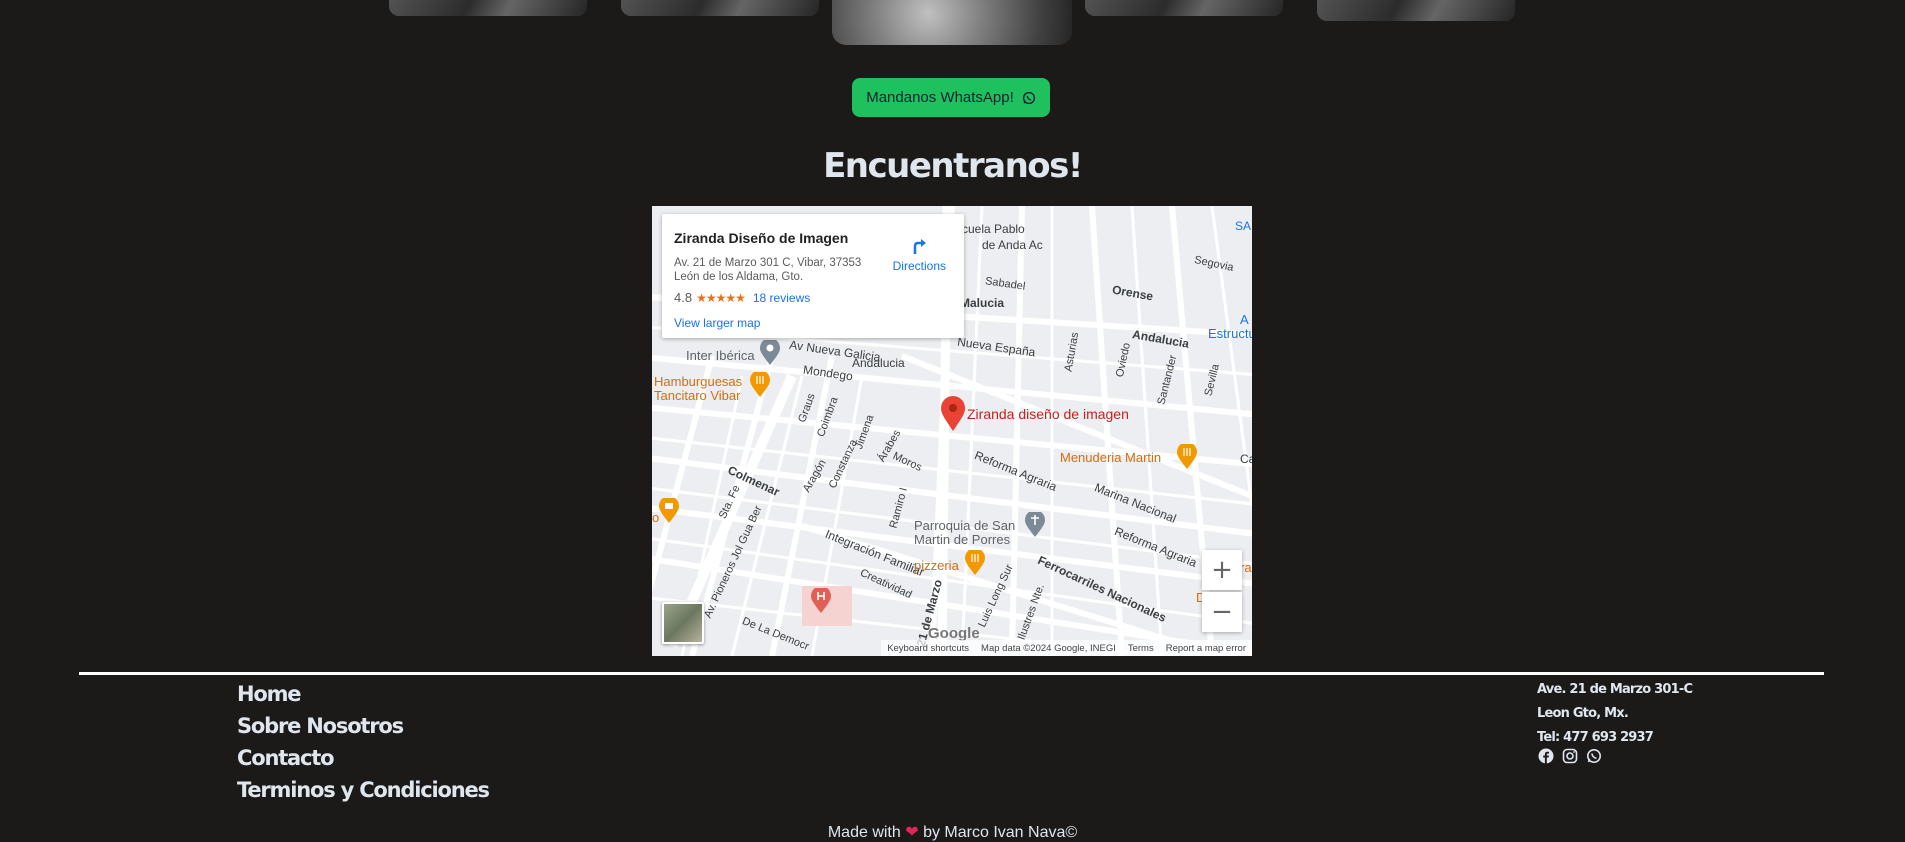 This screenshot has height=842, width=1905. Describe the element at coordinates (962, 539) in the screenshot. I see `map-label: Martin de Porres` at that location.